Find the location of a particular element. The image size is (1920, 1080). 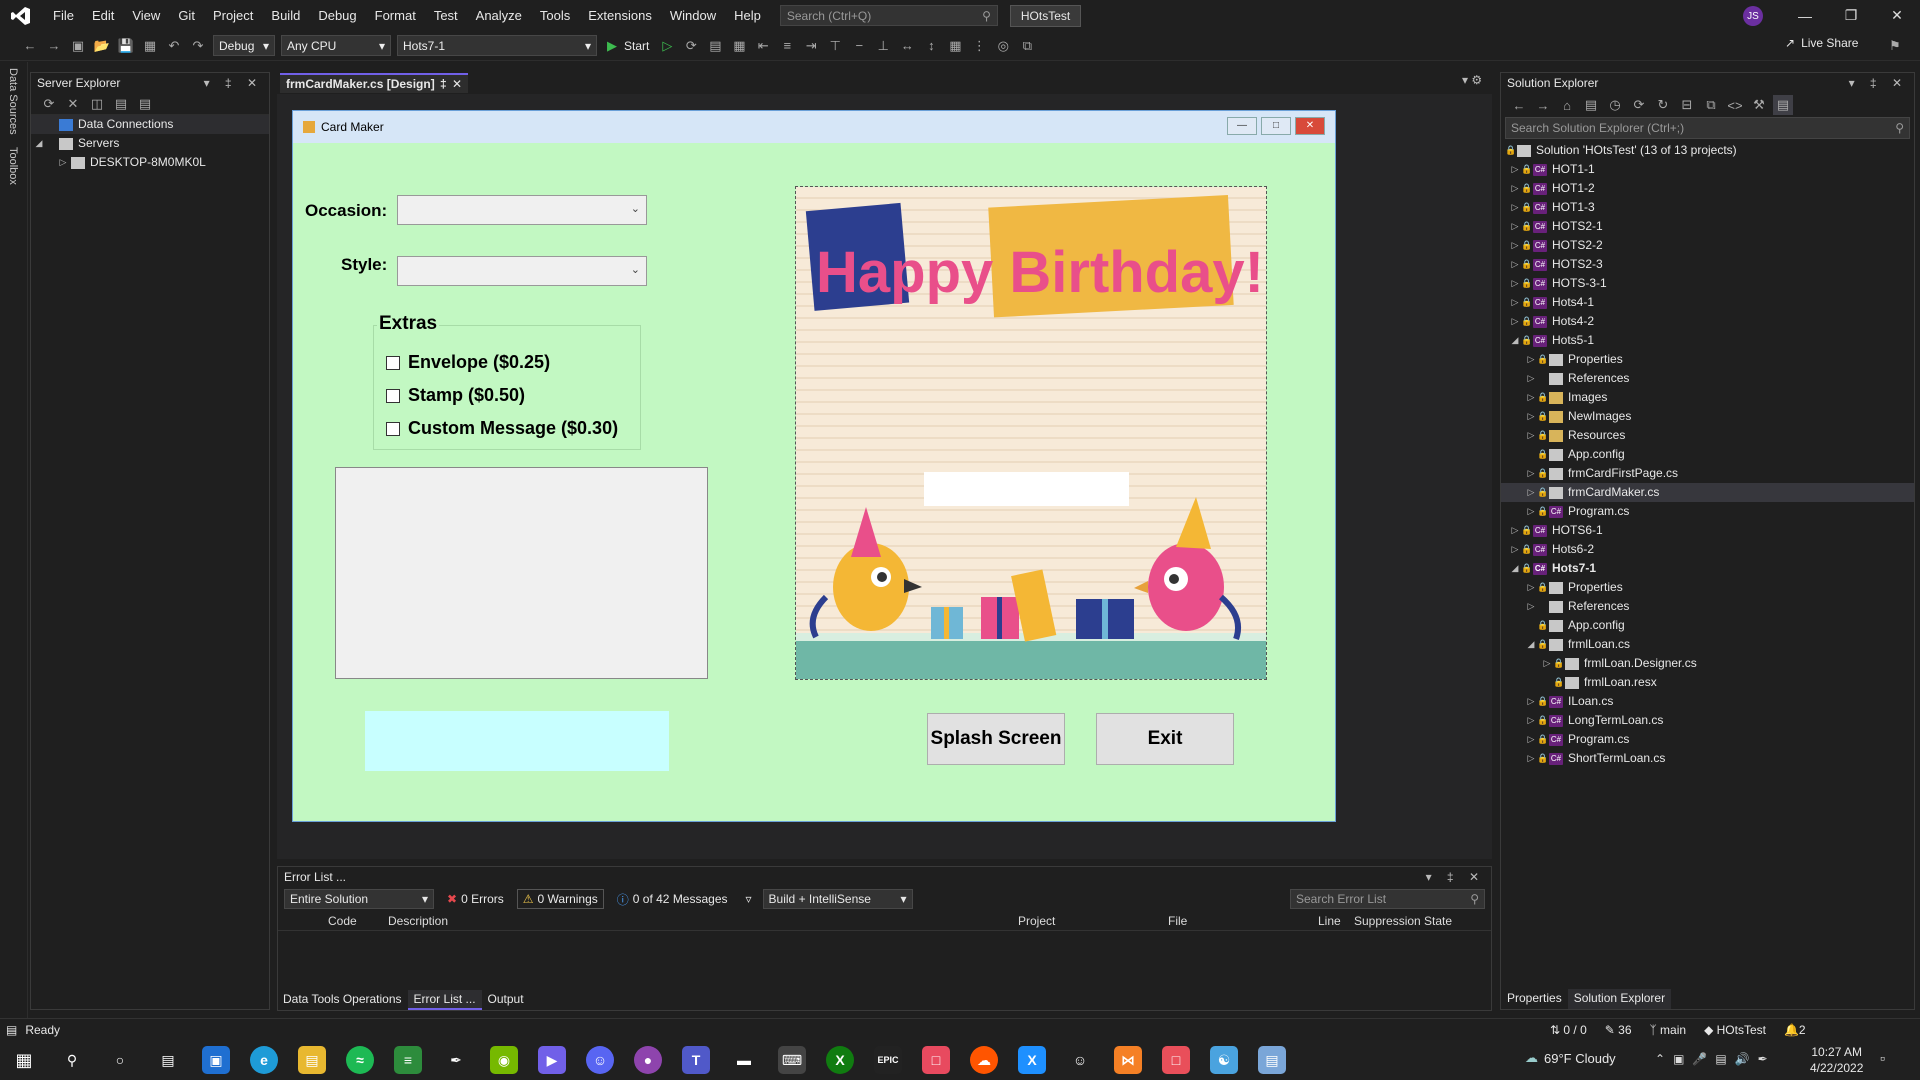

tree-item: ▷ 🔒 C# HOTS2-3 is located at coordinates (1707, 264).